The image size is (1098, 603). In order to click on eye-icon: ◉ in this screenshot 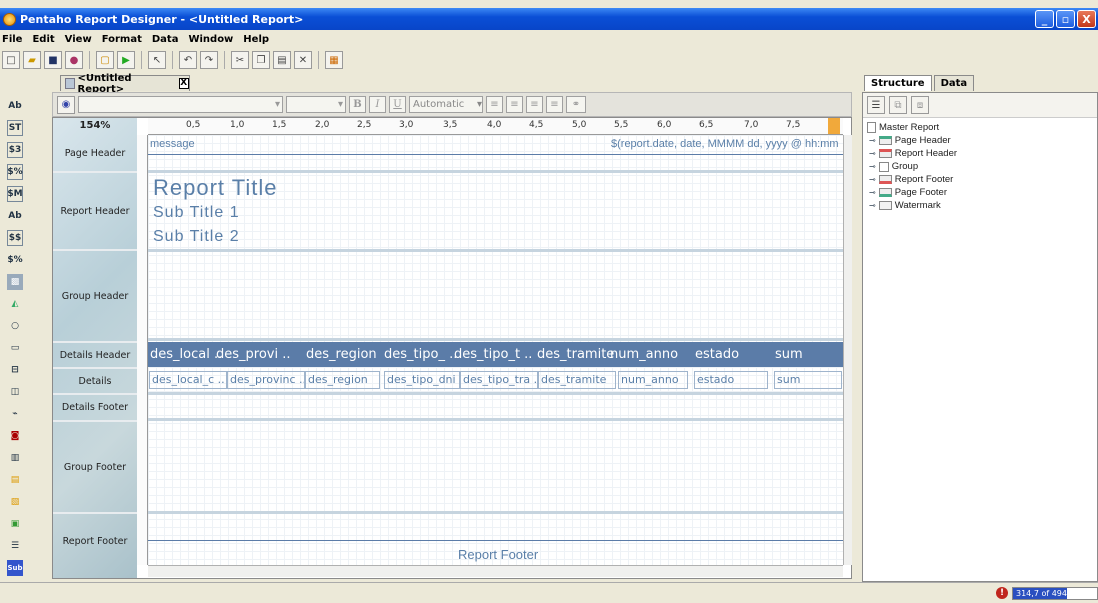, I will do `click(66, 104)`.